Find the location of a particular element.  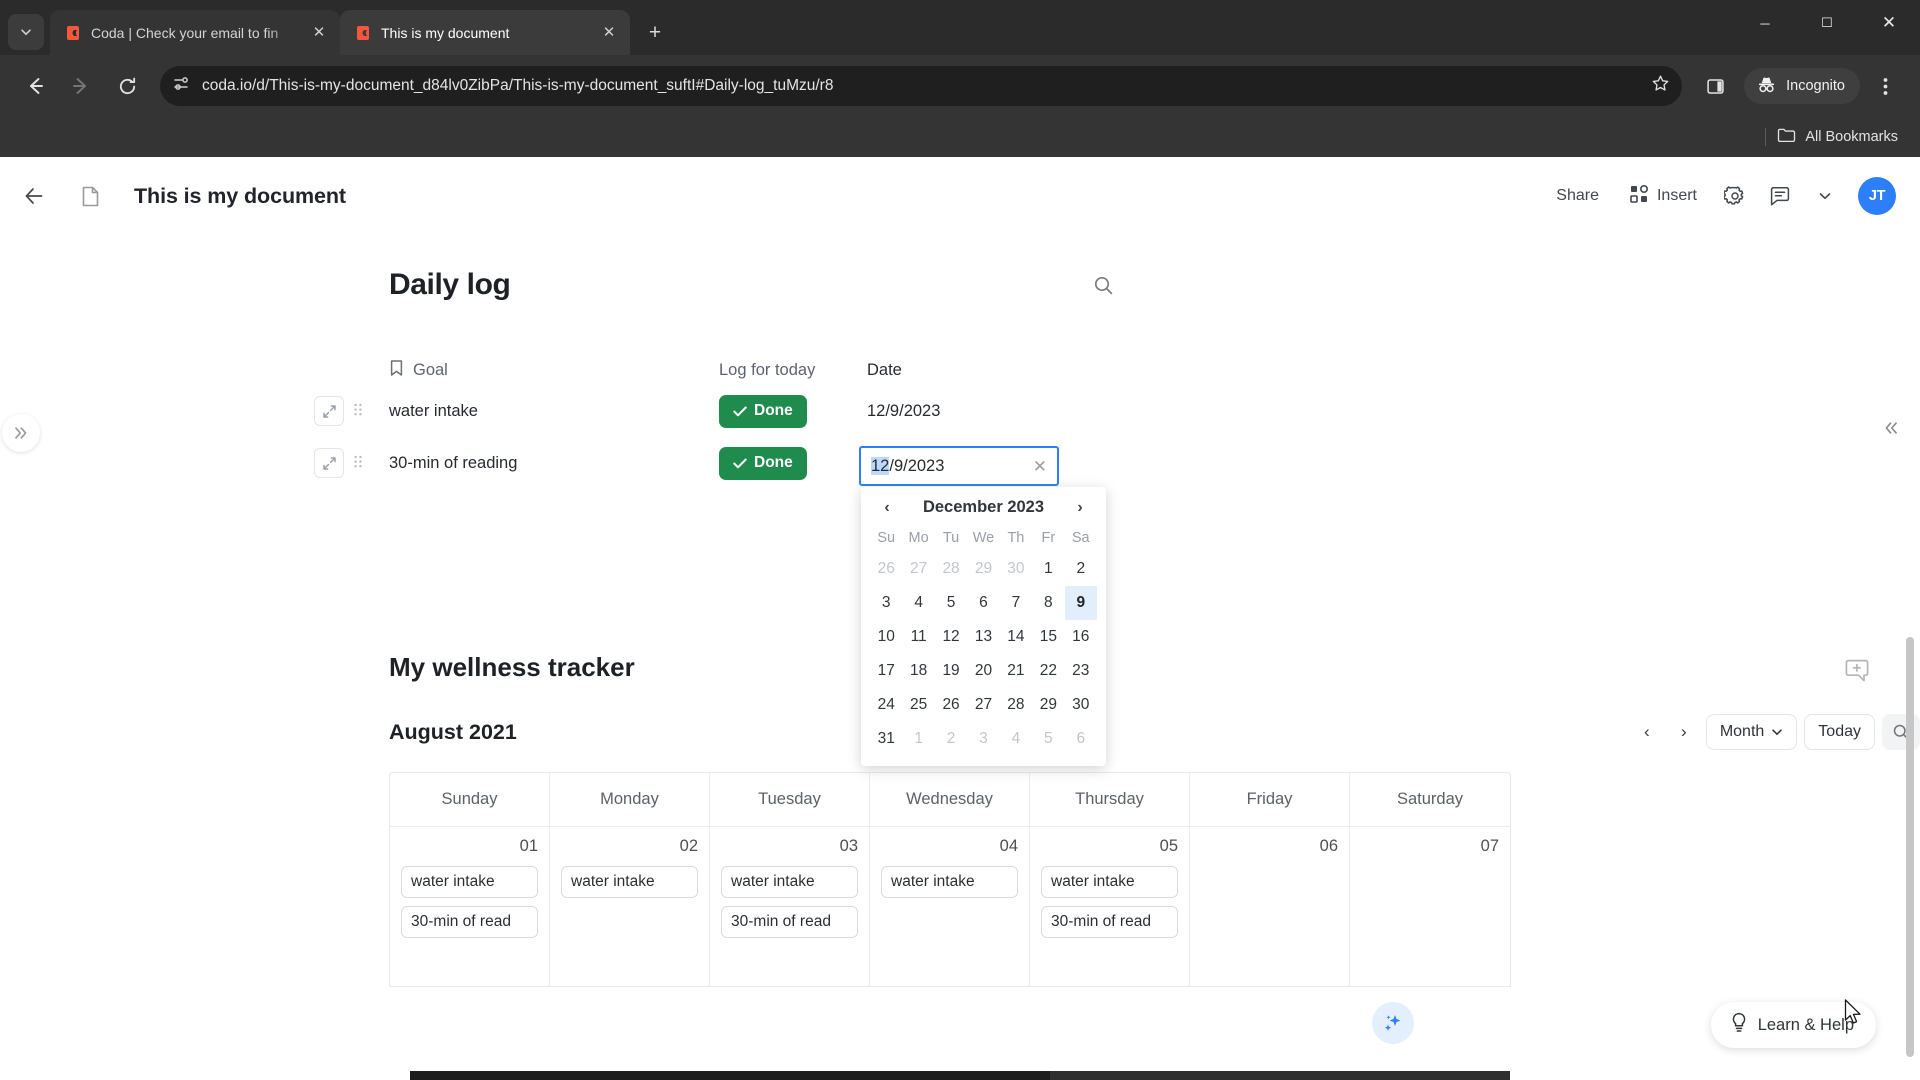

date-picker-day: 18 is located at coordinates (918, 671).